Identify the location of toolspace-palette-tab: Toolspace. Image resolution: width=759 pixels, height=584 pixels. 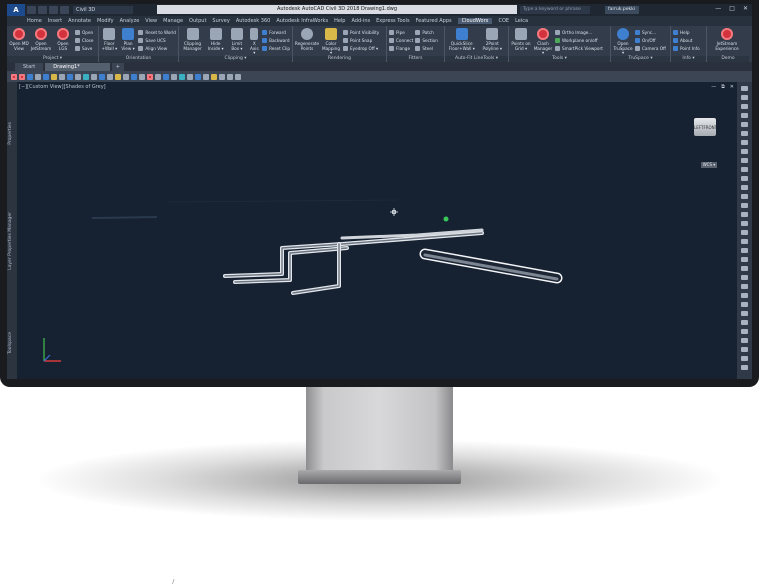
(12, 343).